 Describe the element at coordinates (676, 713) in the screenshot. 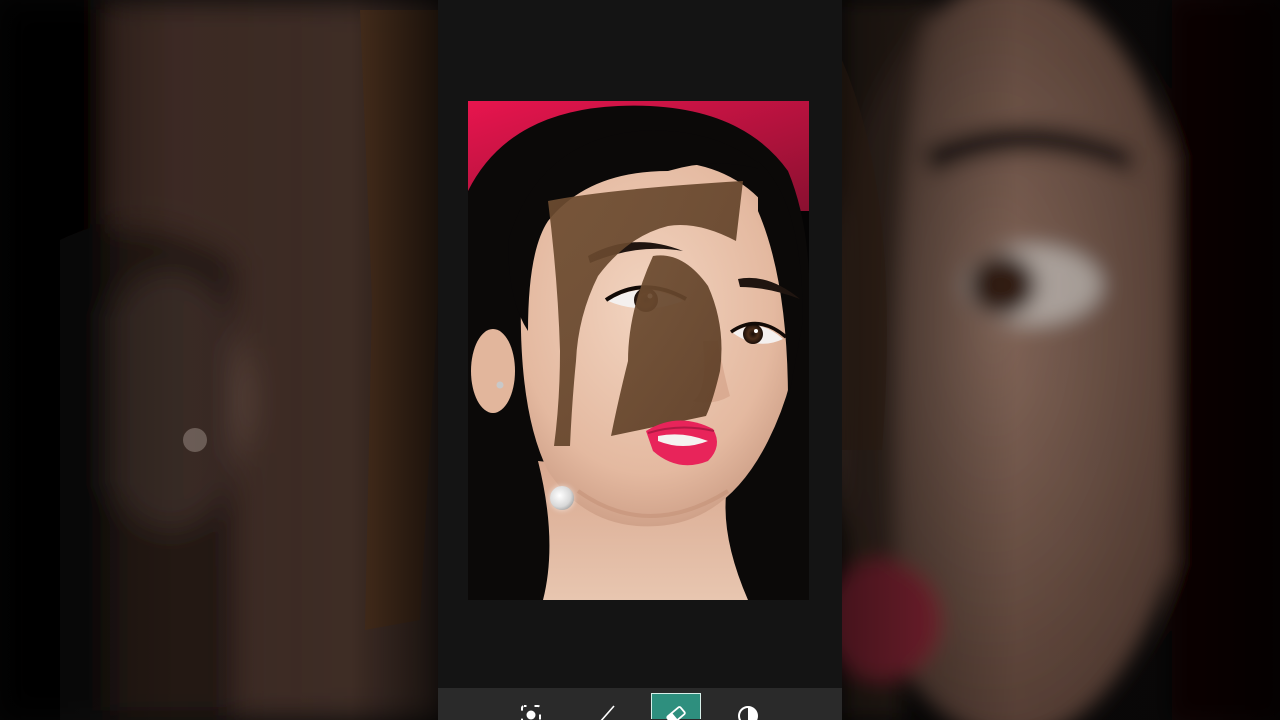

I see `eraser-icon` at that location.